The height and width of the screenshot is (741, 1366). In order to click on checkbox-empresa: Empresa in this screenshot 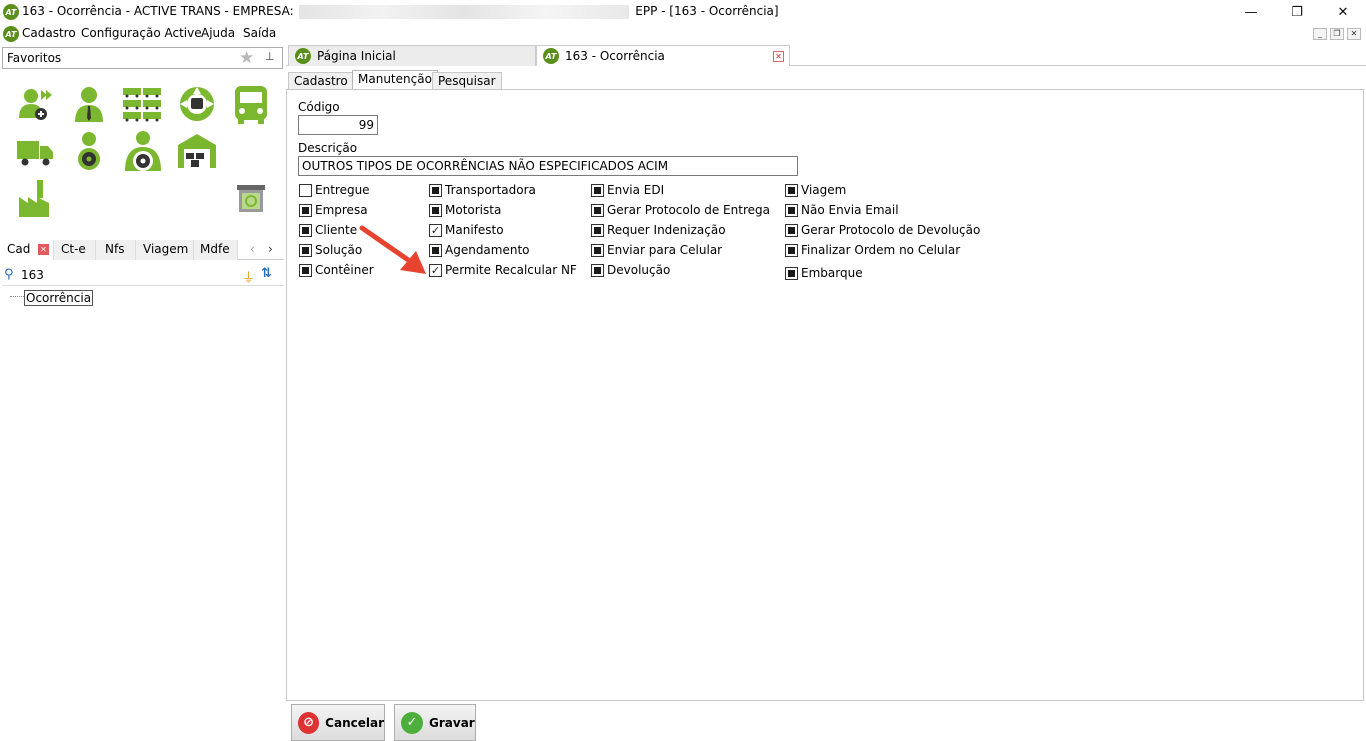, I will do `click(333, 210)`.